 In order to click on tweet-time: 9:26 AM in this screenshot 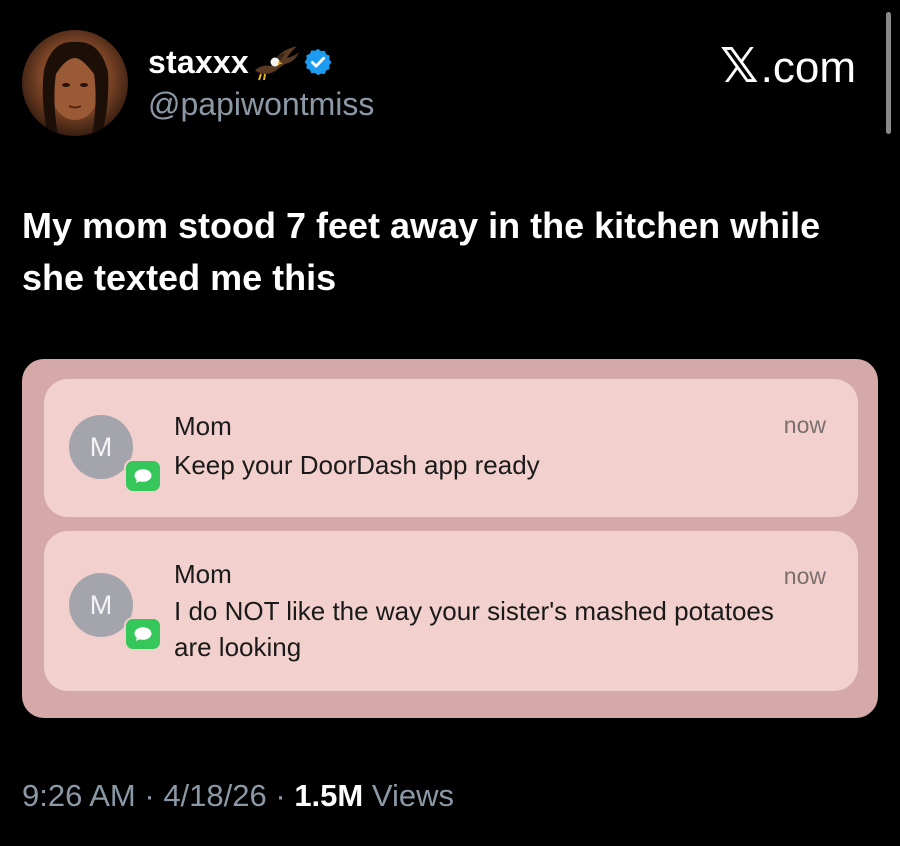, I will do `click(79, 795)`.